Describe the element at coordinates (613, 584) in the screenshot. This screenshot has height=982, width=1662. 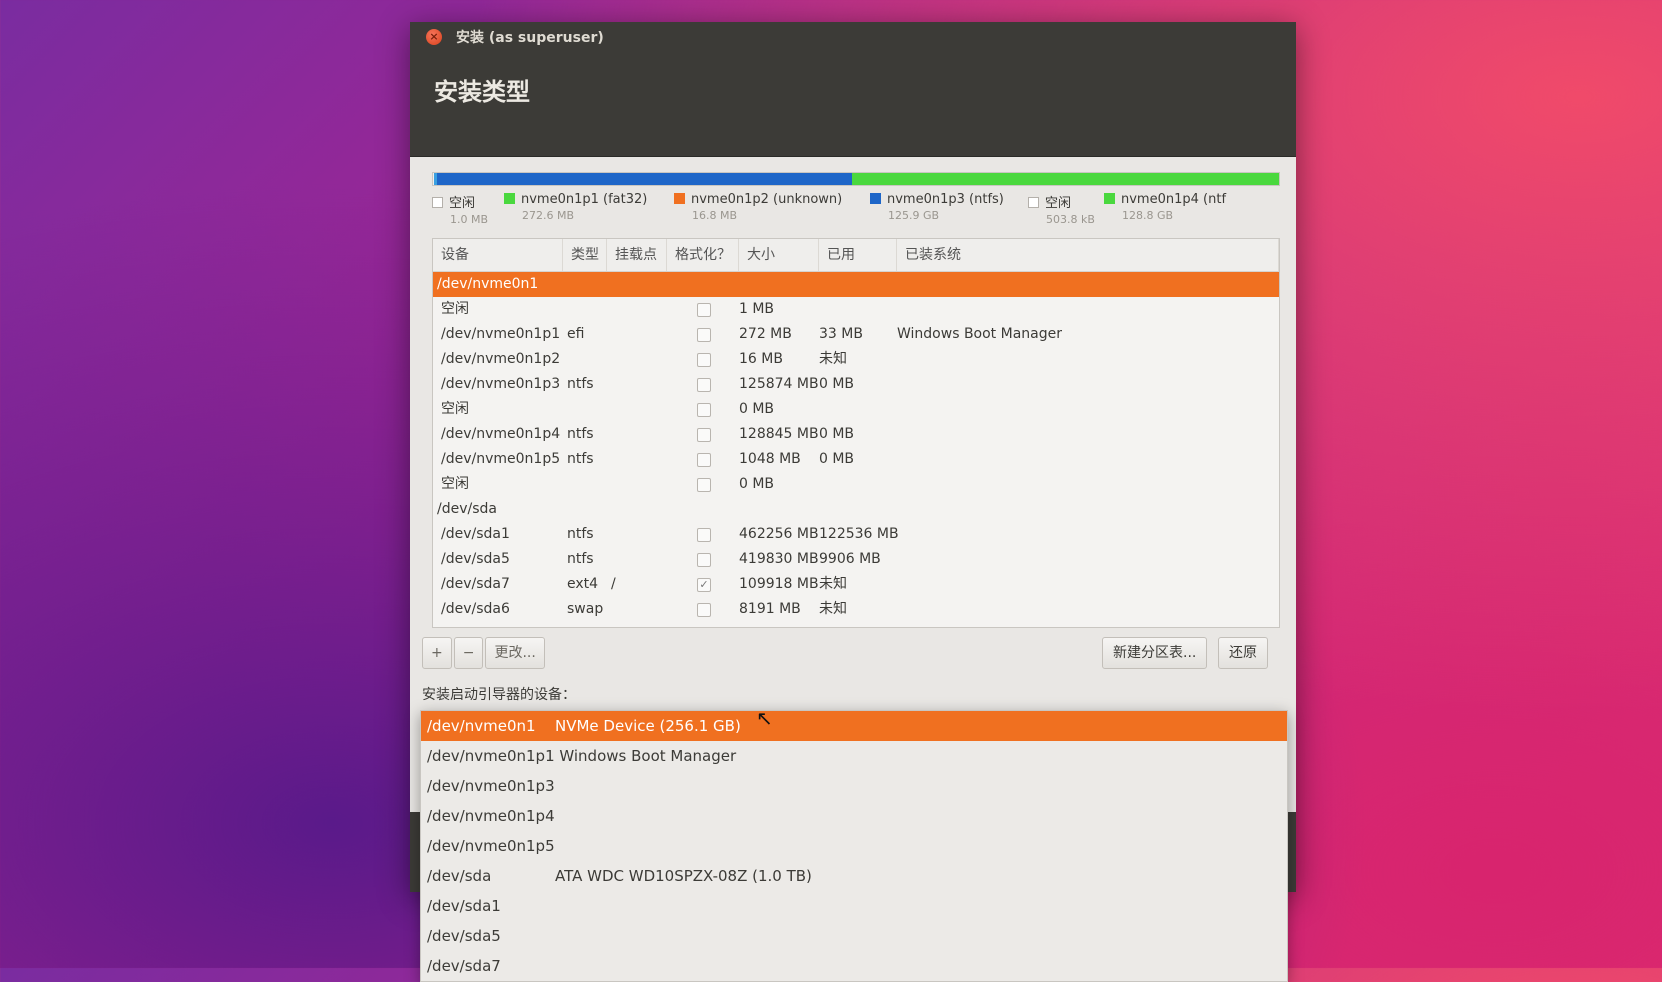
I see `mount-cell: /` at that location.